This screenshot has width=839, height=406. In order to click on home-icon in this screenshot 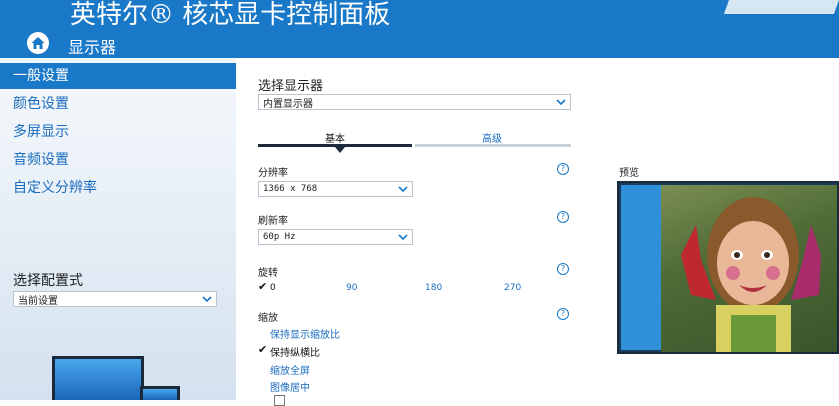, I will do `click(38, 43)`.